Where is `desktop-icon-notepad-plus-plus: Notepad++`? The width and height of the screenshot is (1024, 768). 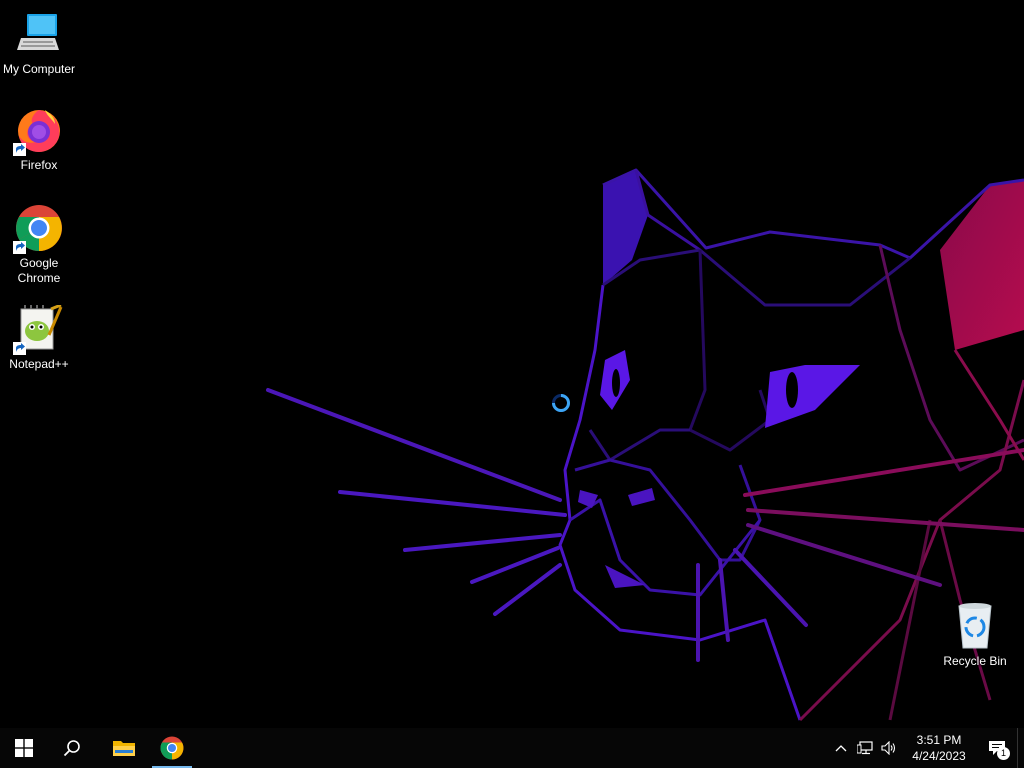
desktop-icon-notepad-plus-plus: Notepad++ is located at coordinates (39, 337).